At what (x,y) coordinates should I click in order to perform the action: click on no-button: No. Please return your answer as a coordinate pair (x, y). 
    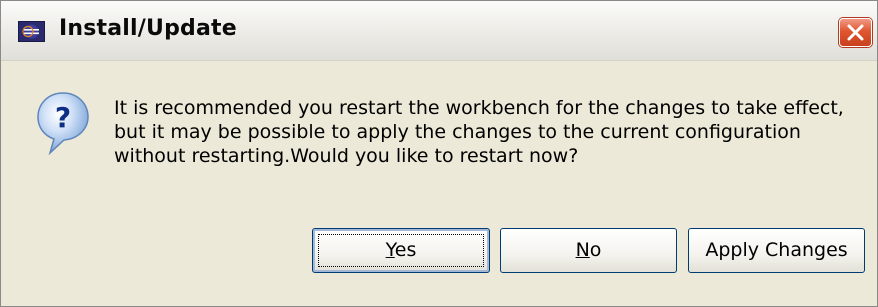
    Looking at the image, I should click on (588, 250).